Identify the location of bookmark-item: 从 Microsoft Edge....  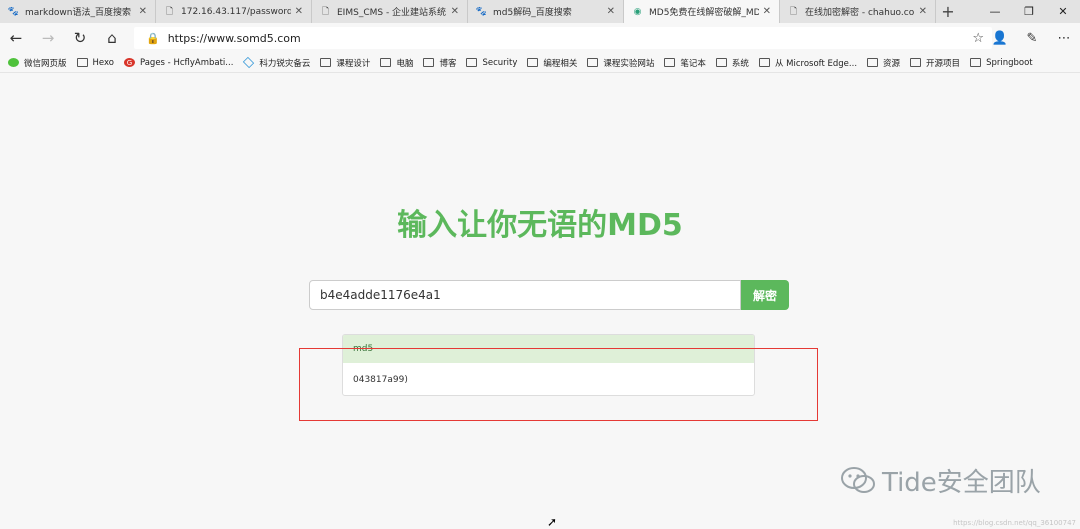
(808, 63).